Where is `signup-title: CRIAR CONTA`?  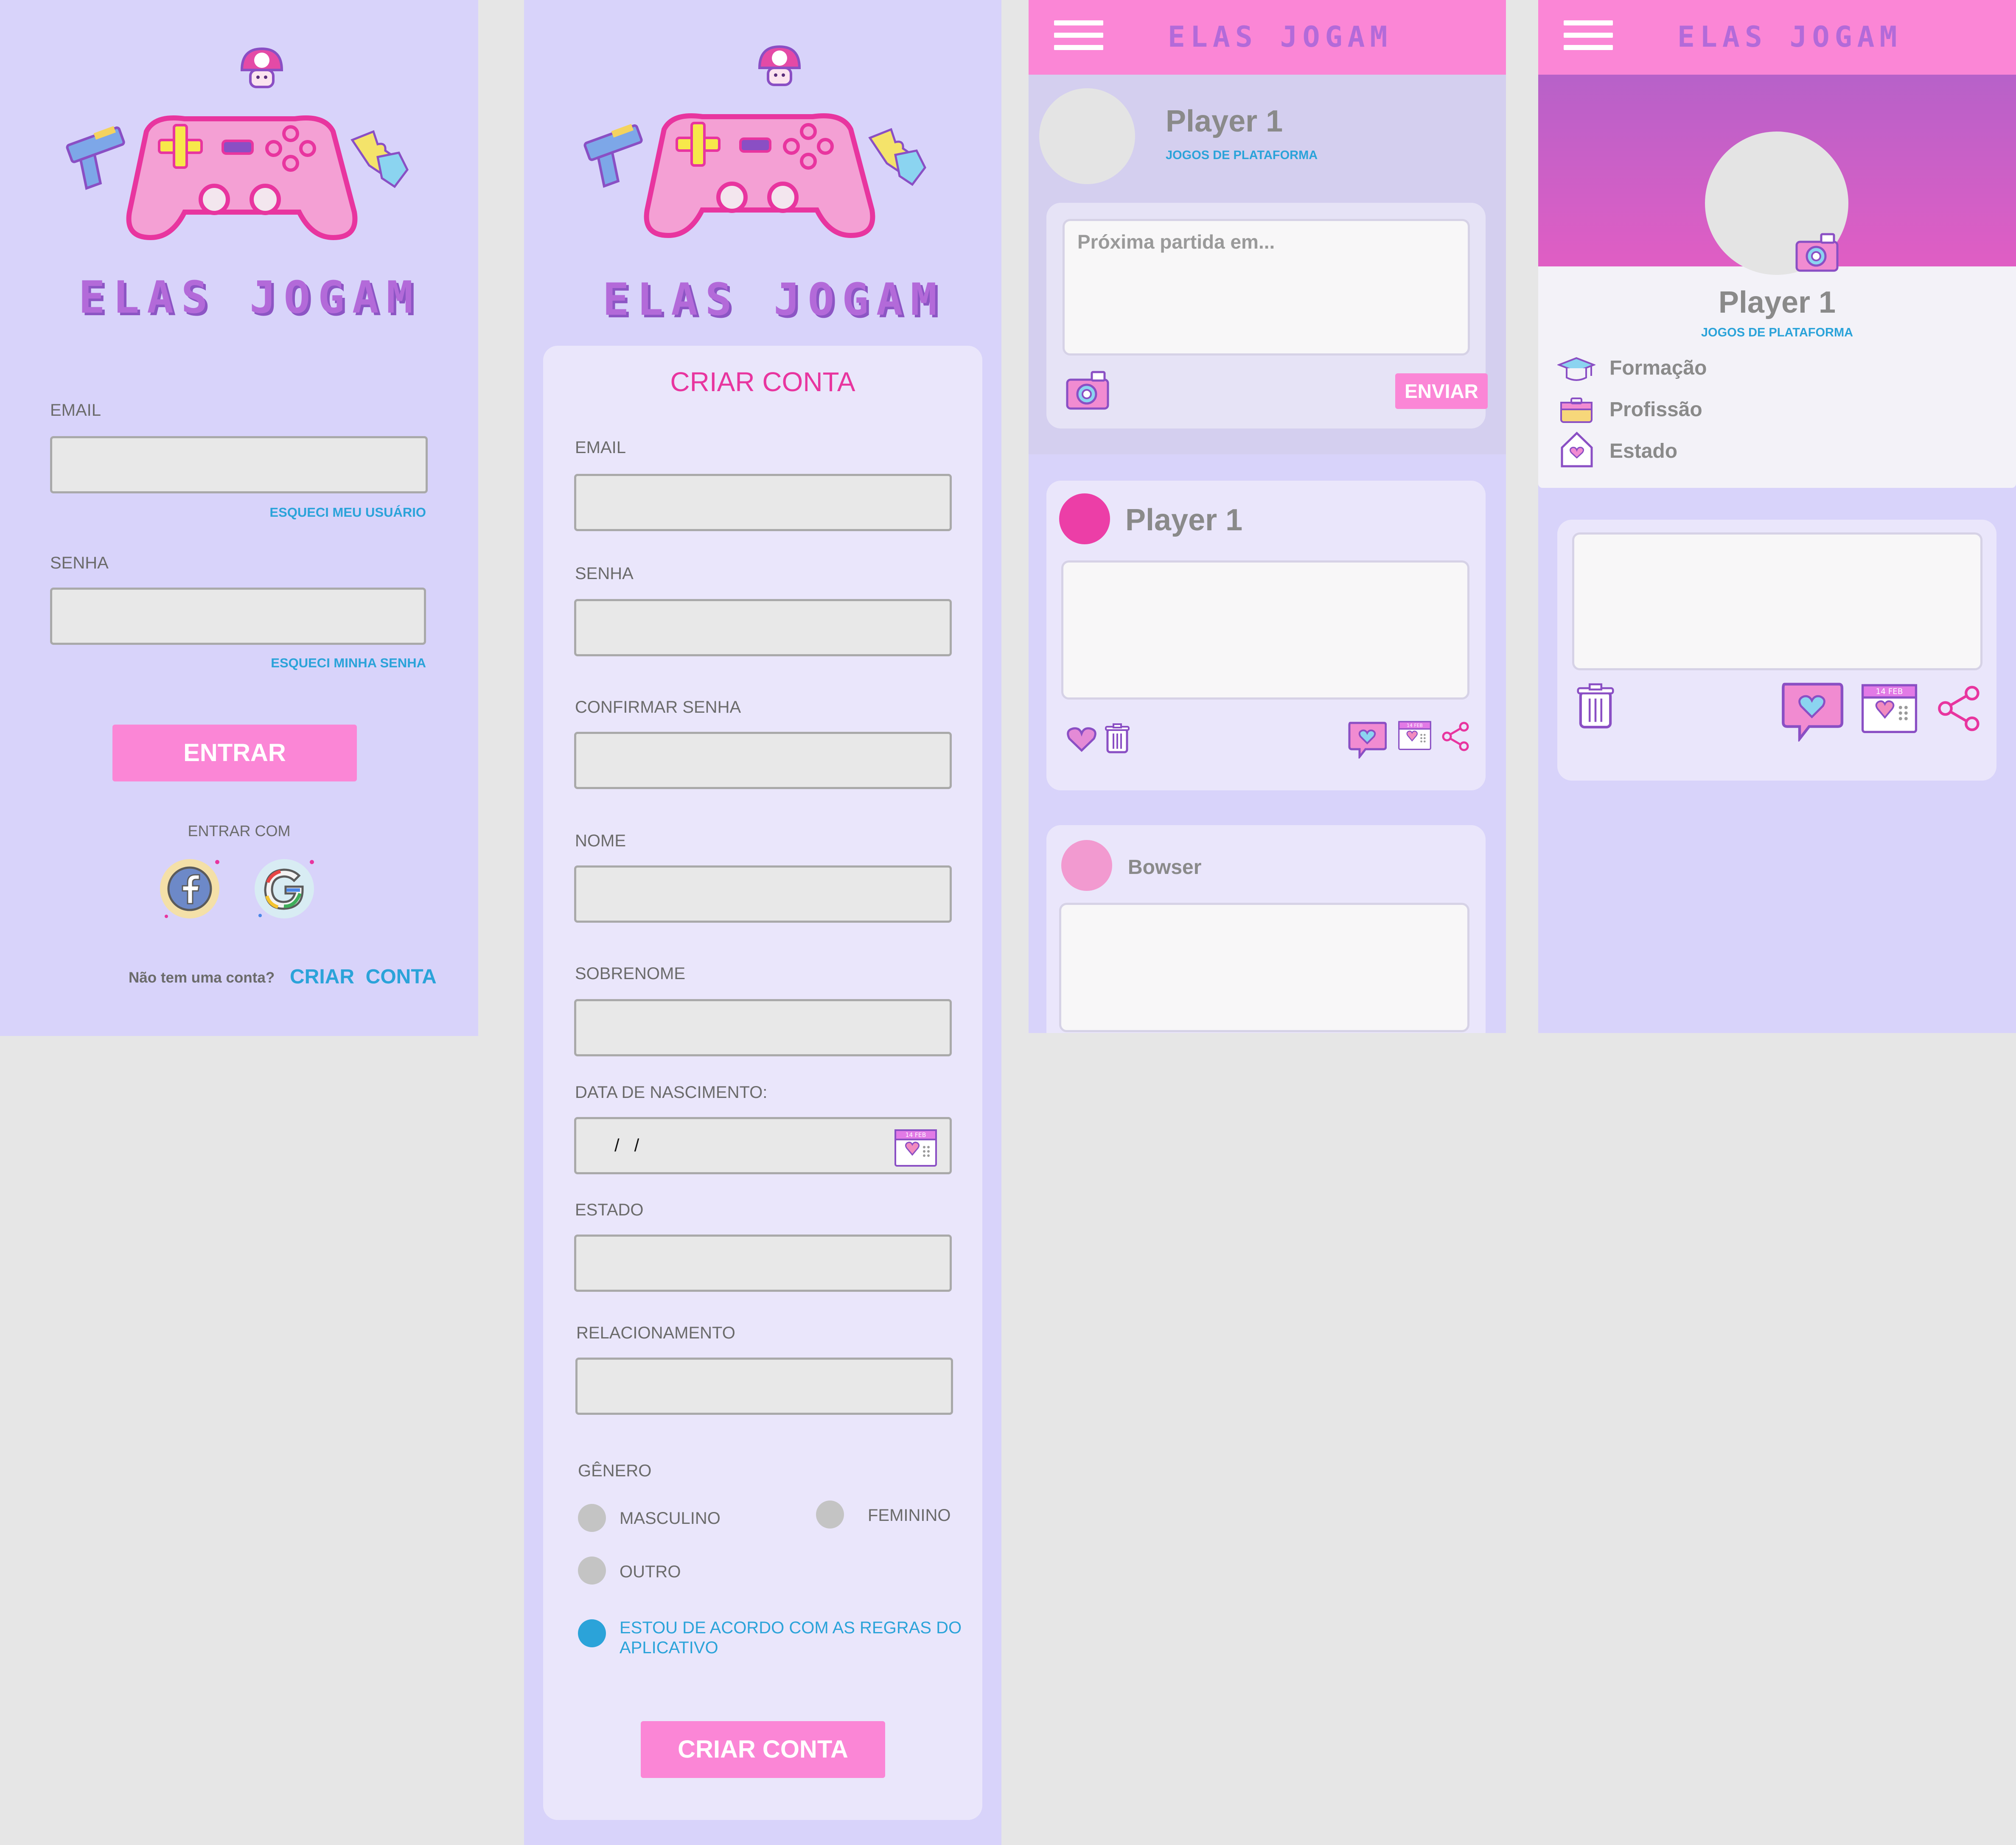
signup-title: CRIAR CONTA is located at coordinates (762, 382).